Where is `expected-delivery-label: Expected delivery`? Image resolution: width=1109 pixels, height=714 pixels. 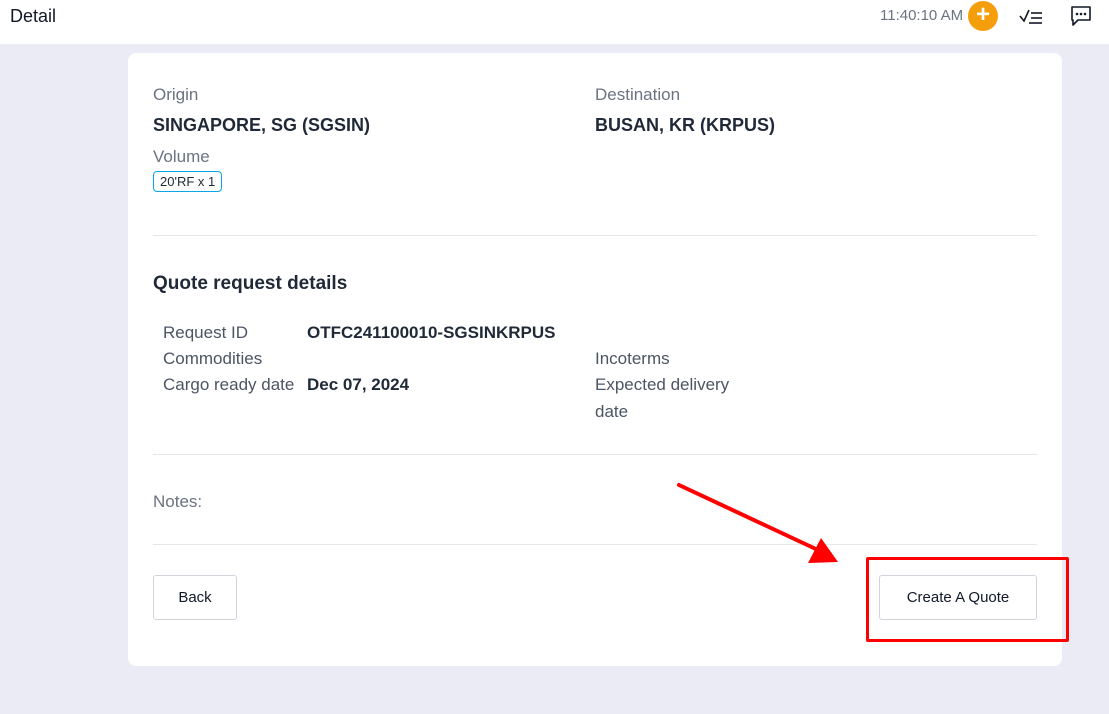 expected-delivery-label: Expected delivery is located at coordinates (662, 384).